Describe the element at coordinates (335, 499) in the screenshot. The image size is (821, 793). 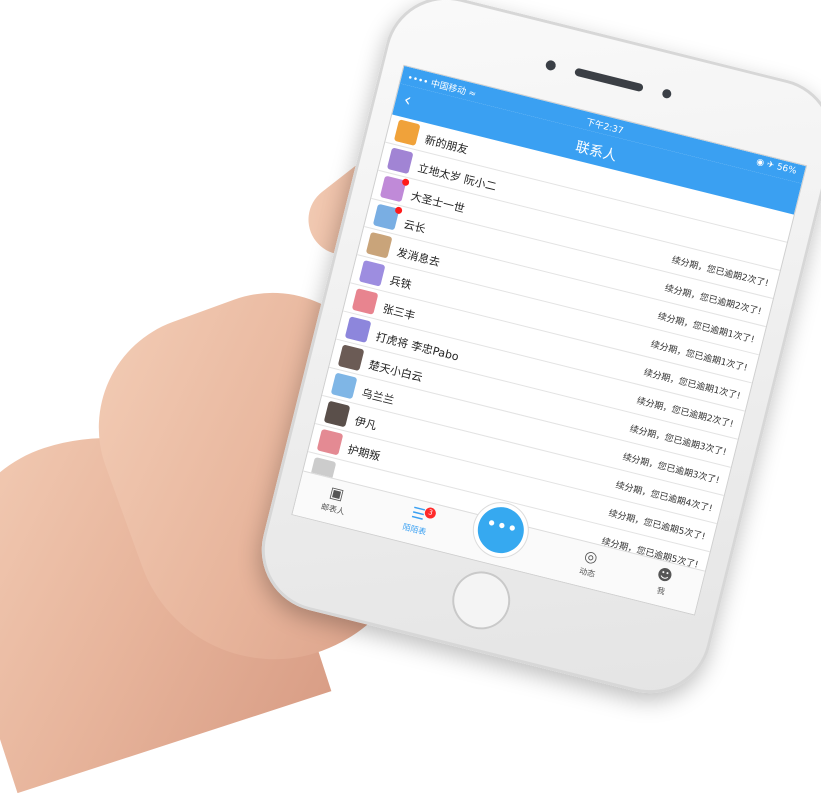
I see `tab-contacts: ▣ 邮表人` at that location.